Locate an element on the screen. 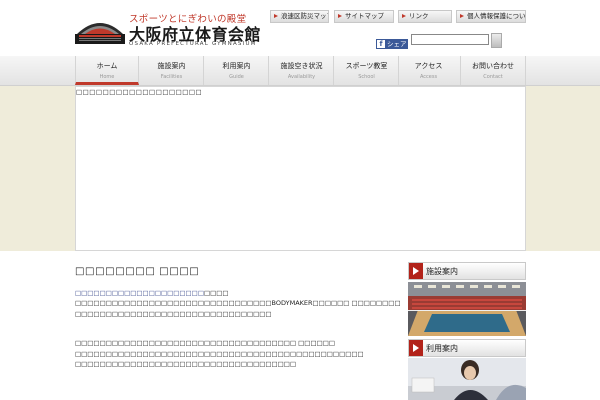  util-link-label: サイトマップ is located at coordinates (364, 16).